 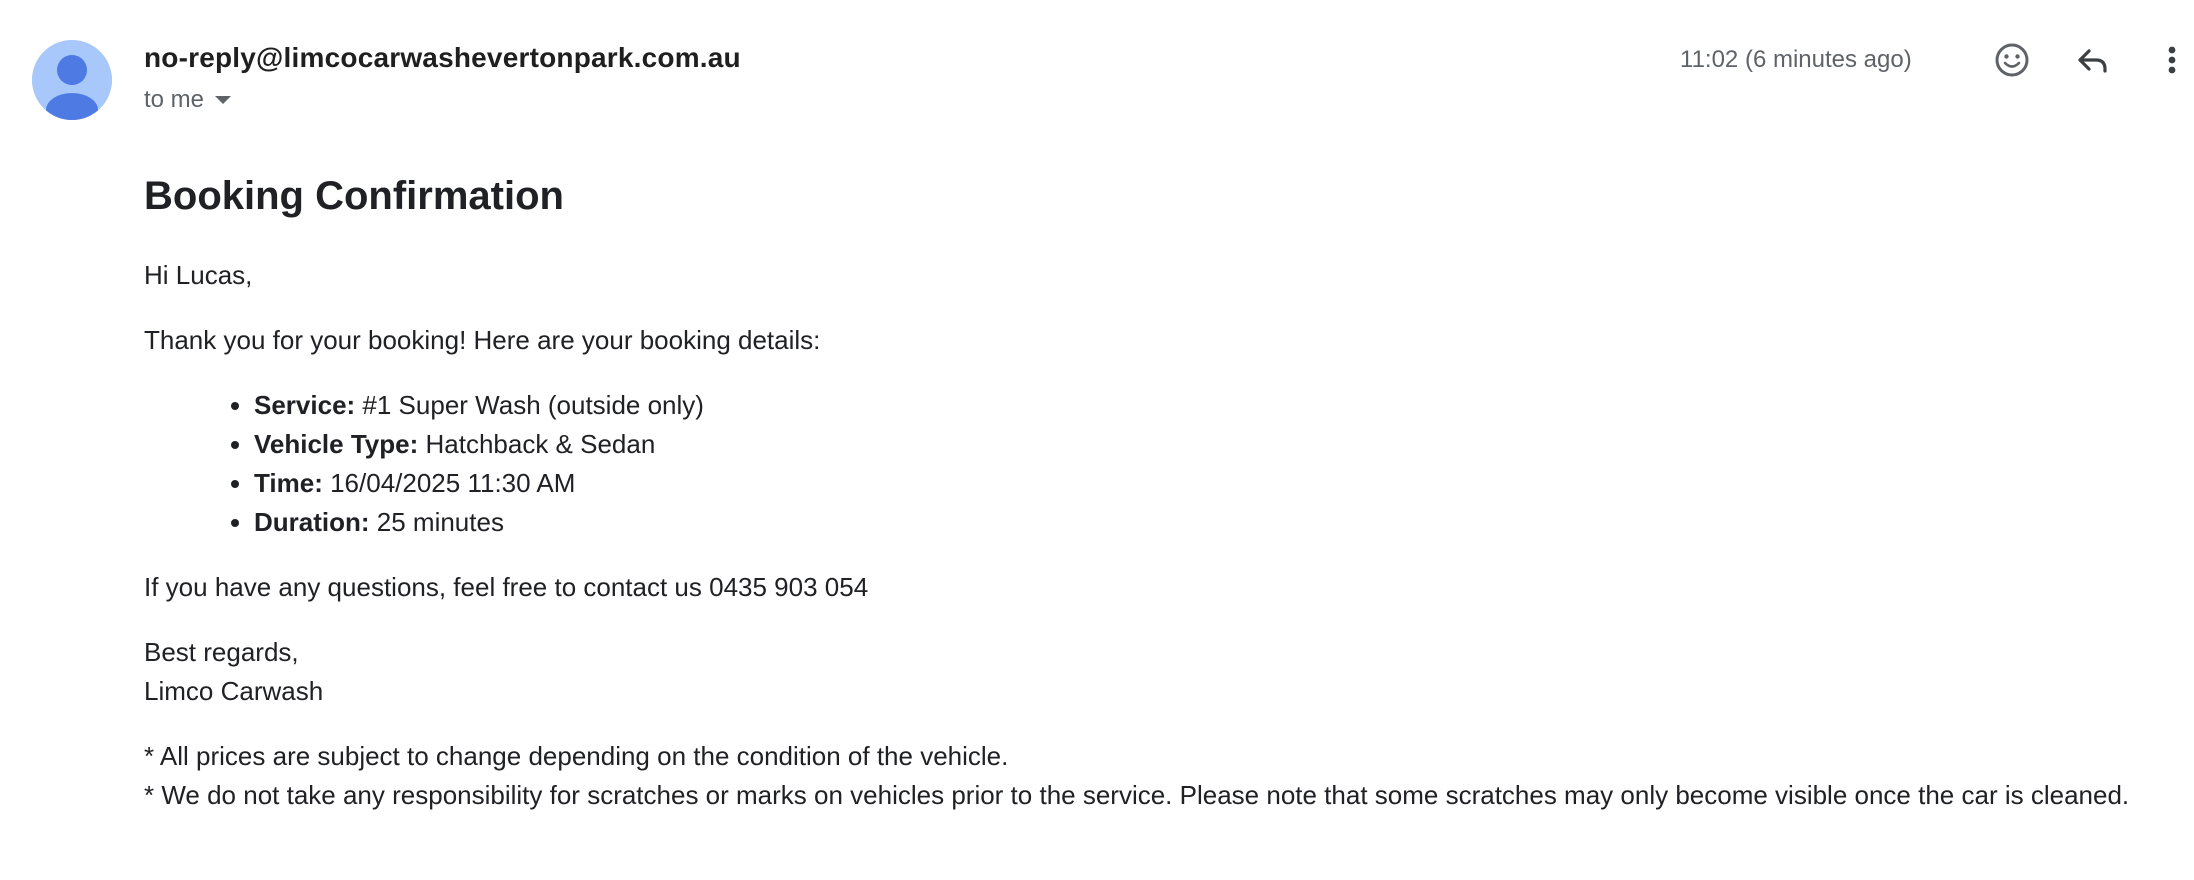 I want to click on add-reaction-button, so click(x=2012, y=60).